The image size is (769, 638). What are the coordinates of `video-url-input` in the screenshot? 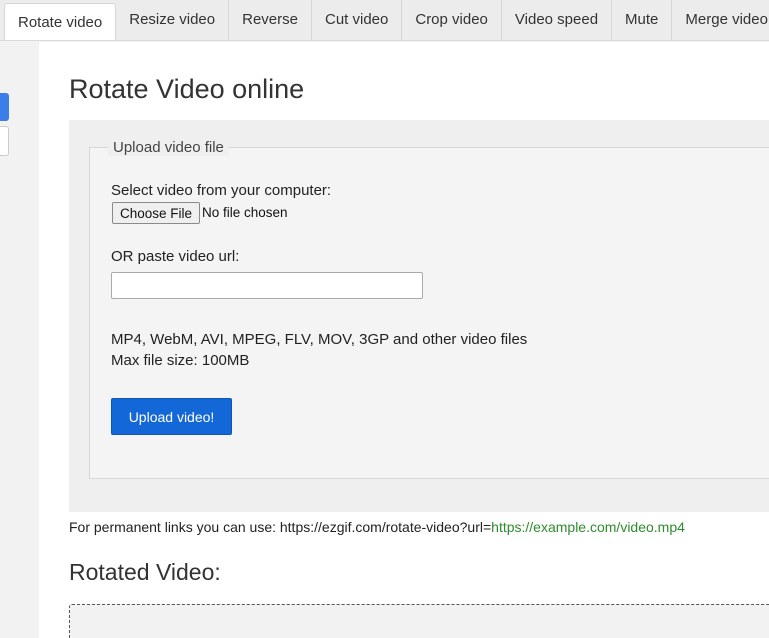 It's located at (267, 285).